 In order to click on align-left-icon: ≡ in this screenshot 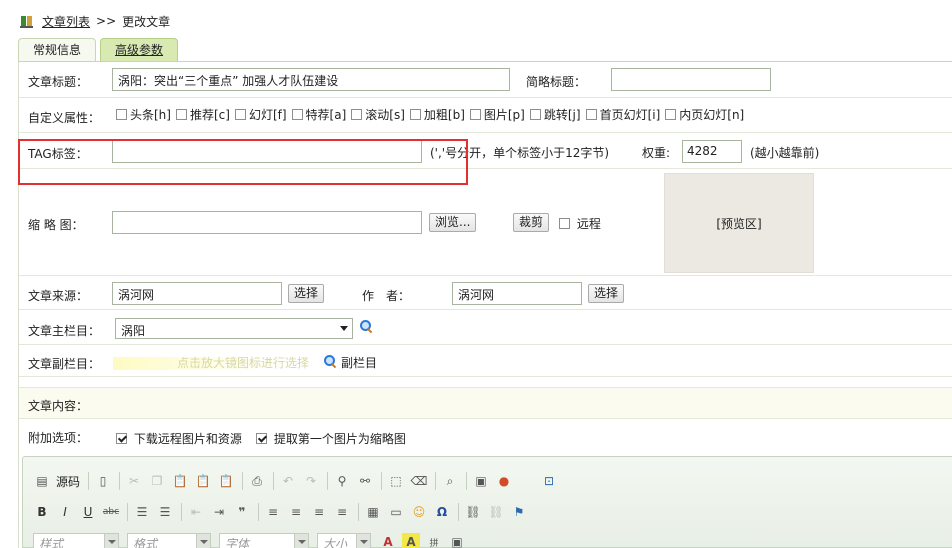, I will do `click(273, 512)`.